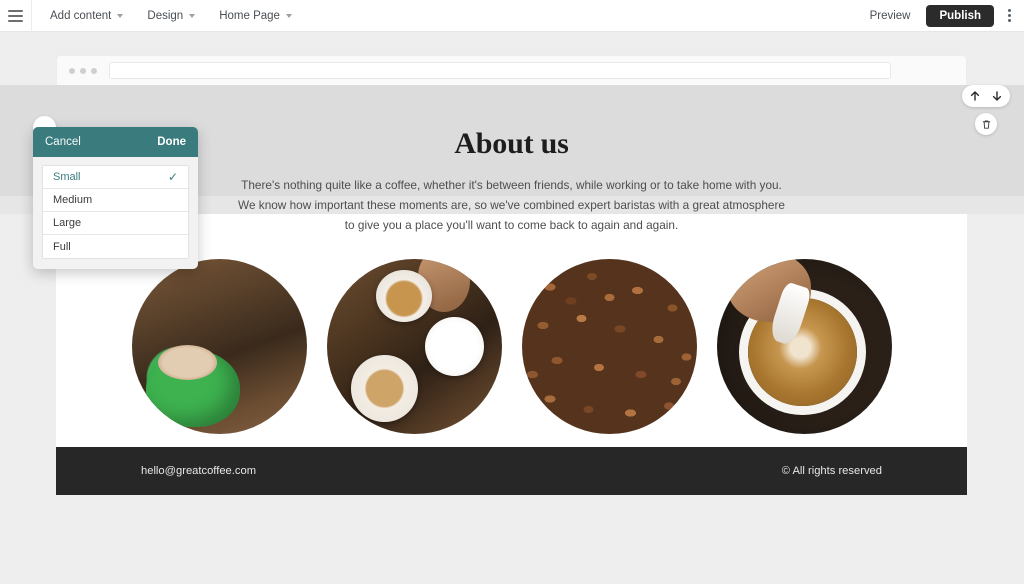  What do you see at coordinates (986, 110) in the screenshot?
I see `section-controls` at bounding box center [986, 110].